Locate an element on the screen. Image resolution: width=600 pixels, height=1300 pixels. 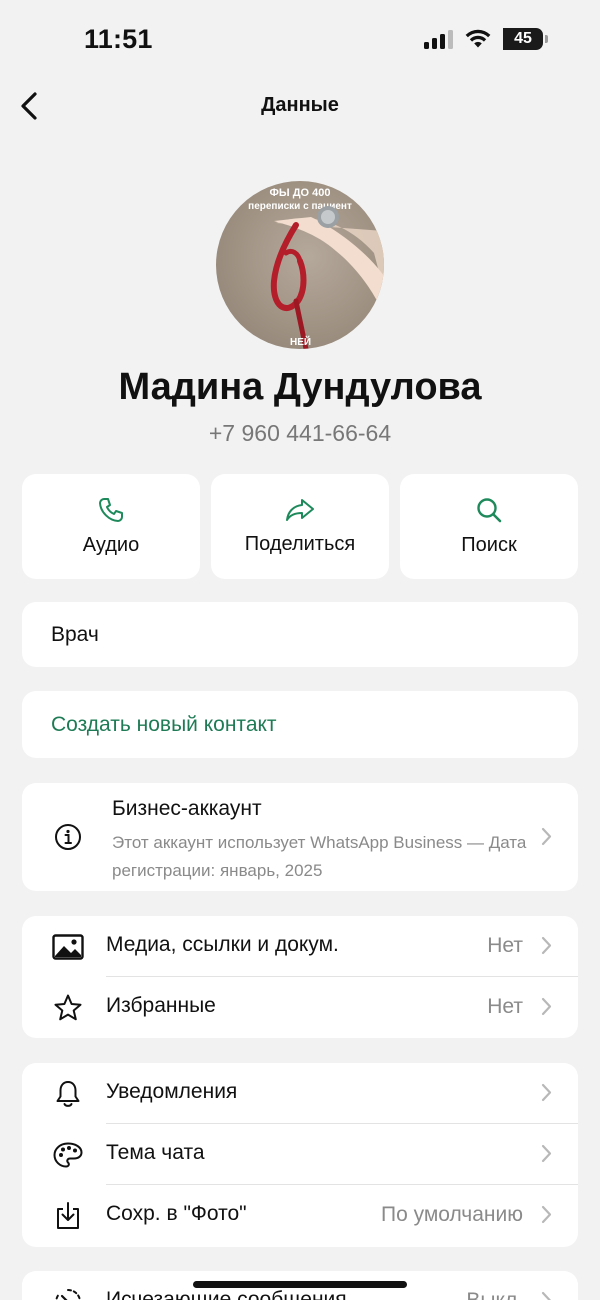
bell-icon is located at coordinates (68, 1094).